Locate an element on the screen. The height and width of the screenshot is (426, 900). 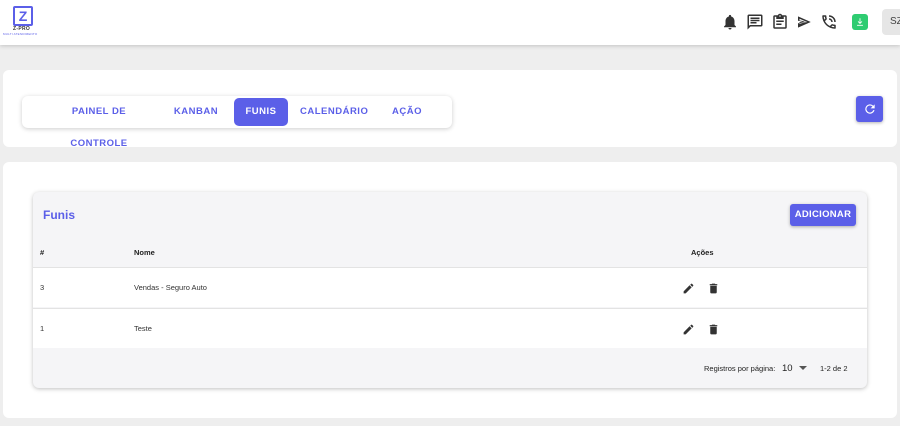
phone-icon is located at coordinates (829, 22).